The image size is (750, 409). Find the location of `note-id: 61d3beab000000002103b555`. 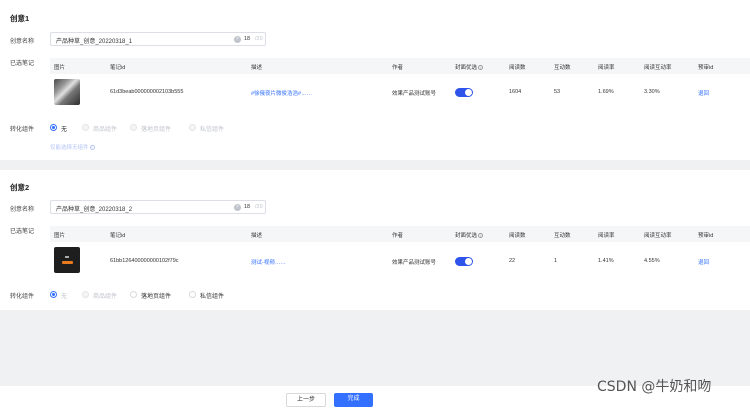

note-id: 61d3beab000000002103b555 is located at coordinates (147, 92).